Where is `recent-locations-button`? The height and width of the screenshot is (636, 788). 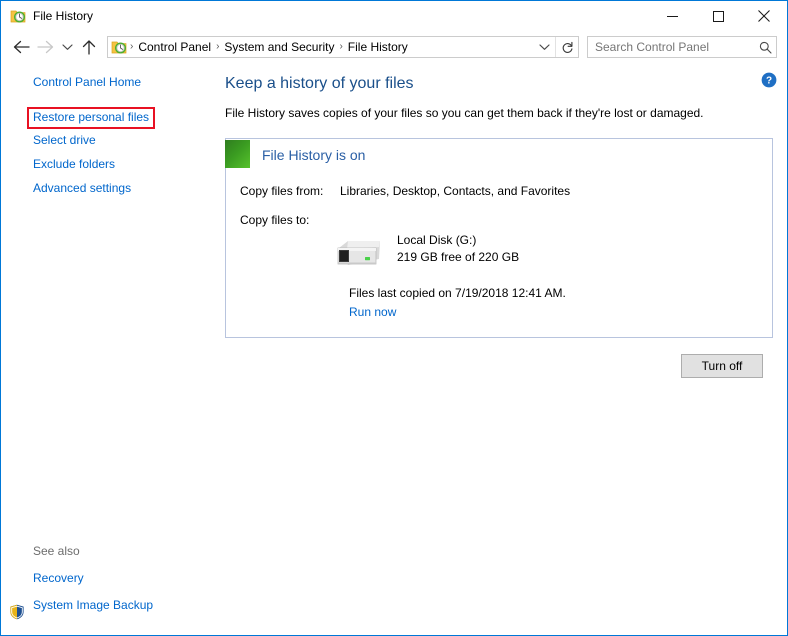
recent-locations-button is located at coordinates (67, 47).